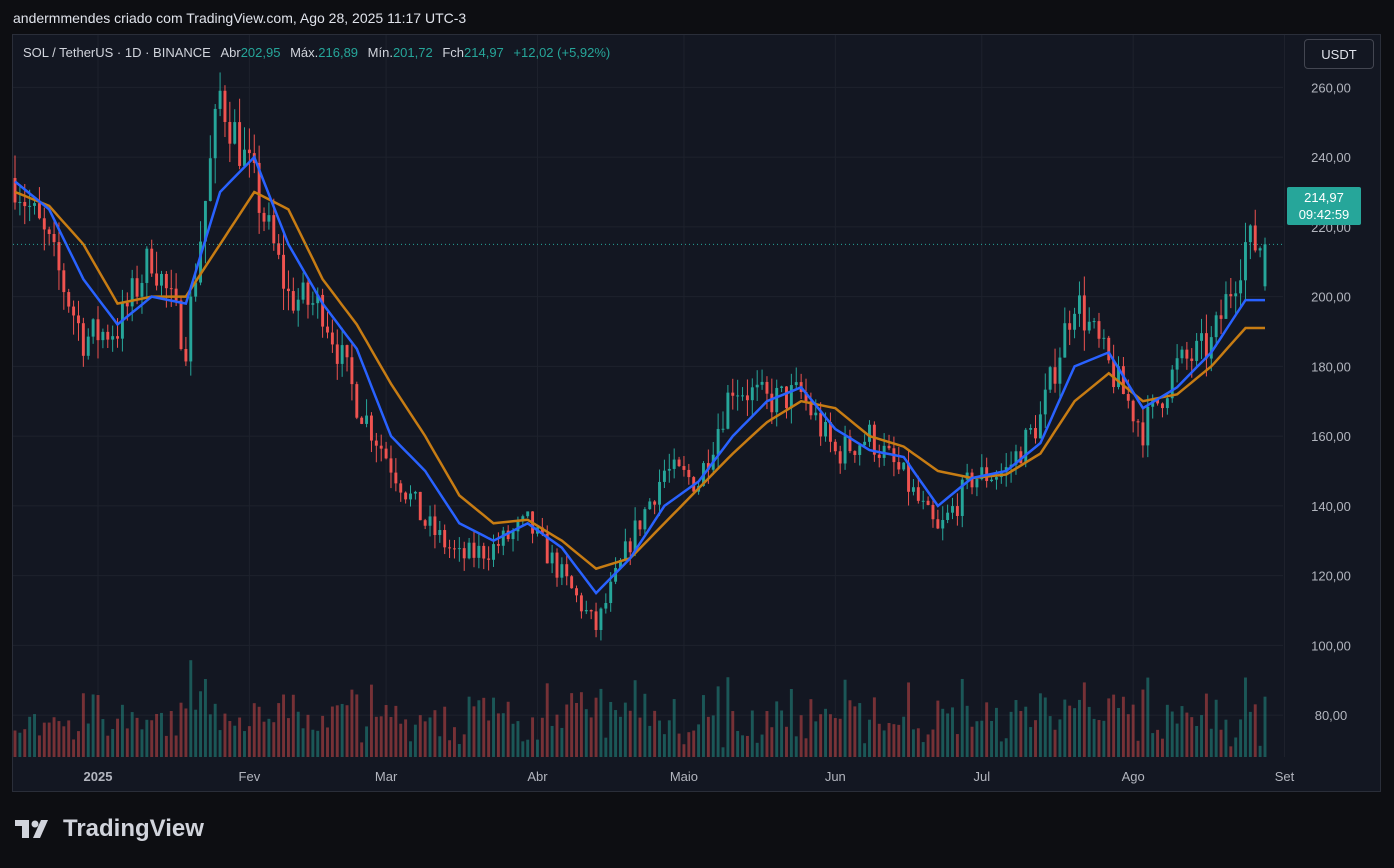 The height and width of the screenshot is (868, 1394). What do you see at coordinates (1339, 54) in the screenshot?
I see `currency-button: USDT` at bounding box center [1339, 54].